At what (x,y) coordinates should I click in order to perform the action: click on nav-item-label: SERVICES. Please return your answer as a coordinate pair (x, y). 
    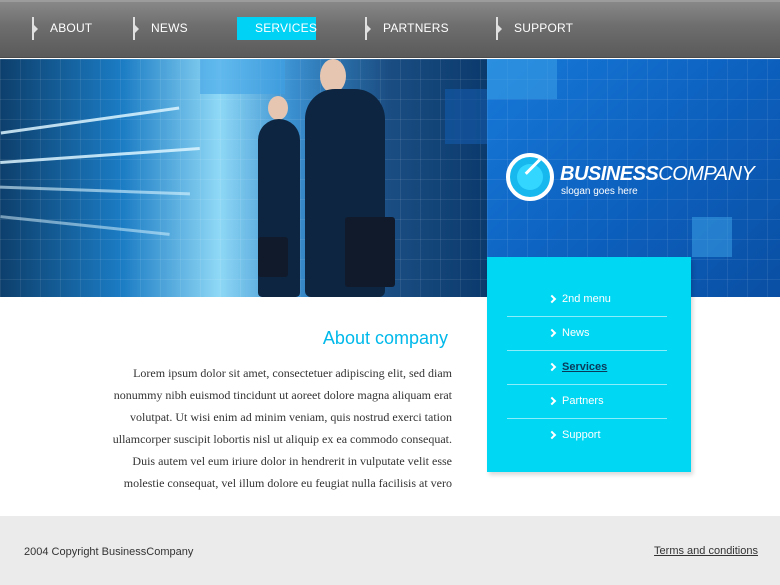
    Looking at the image, I should click on (286, 28).